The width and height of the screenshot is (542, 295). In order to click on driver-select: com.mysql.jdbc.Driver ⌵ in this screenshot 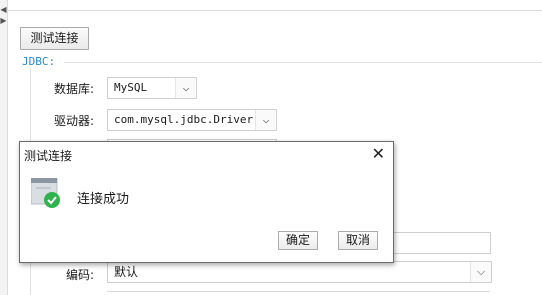, I will do `click(192, 120)`.